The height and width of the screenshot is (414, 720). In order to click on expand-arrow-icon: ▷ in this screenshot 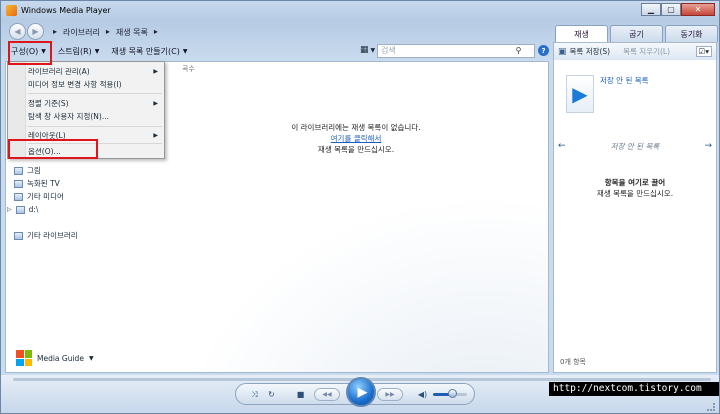, I will do `click(9, 209)`.